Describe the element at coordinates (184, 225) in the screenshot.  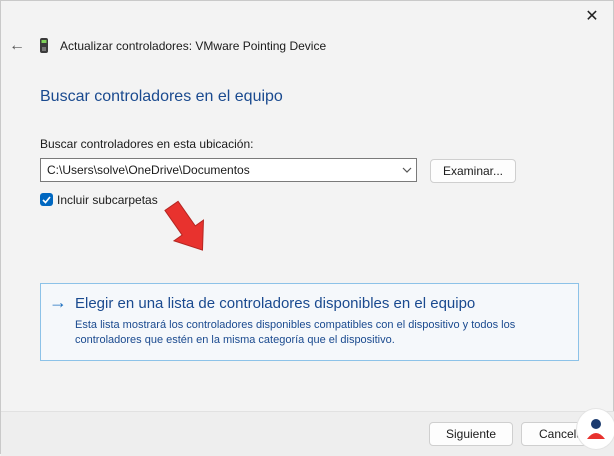
I see `red-arrow-icon` at that location.